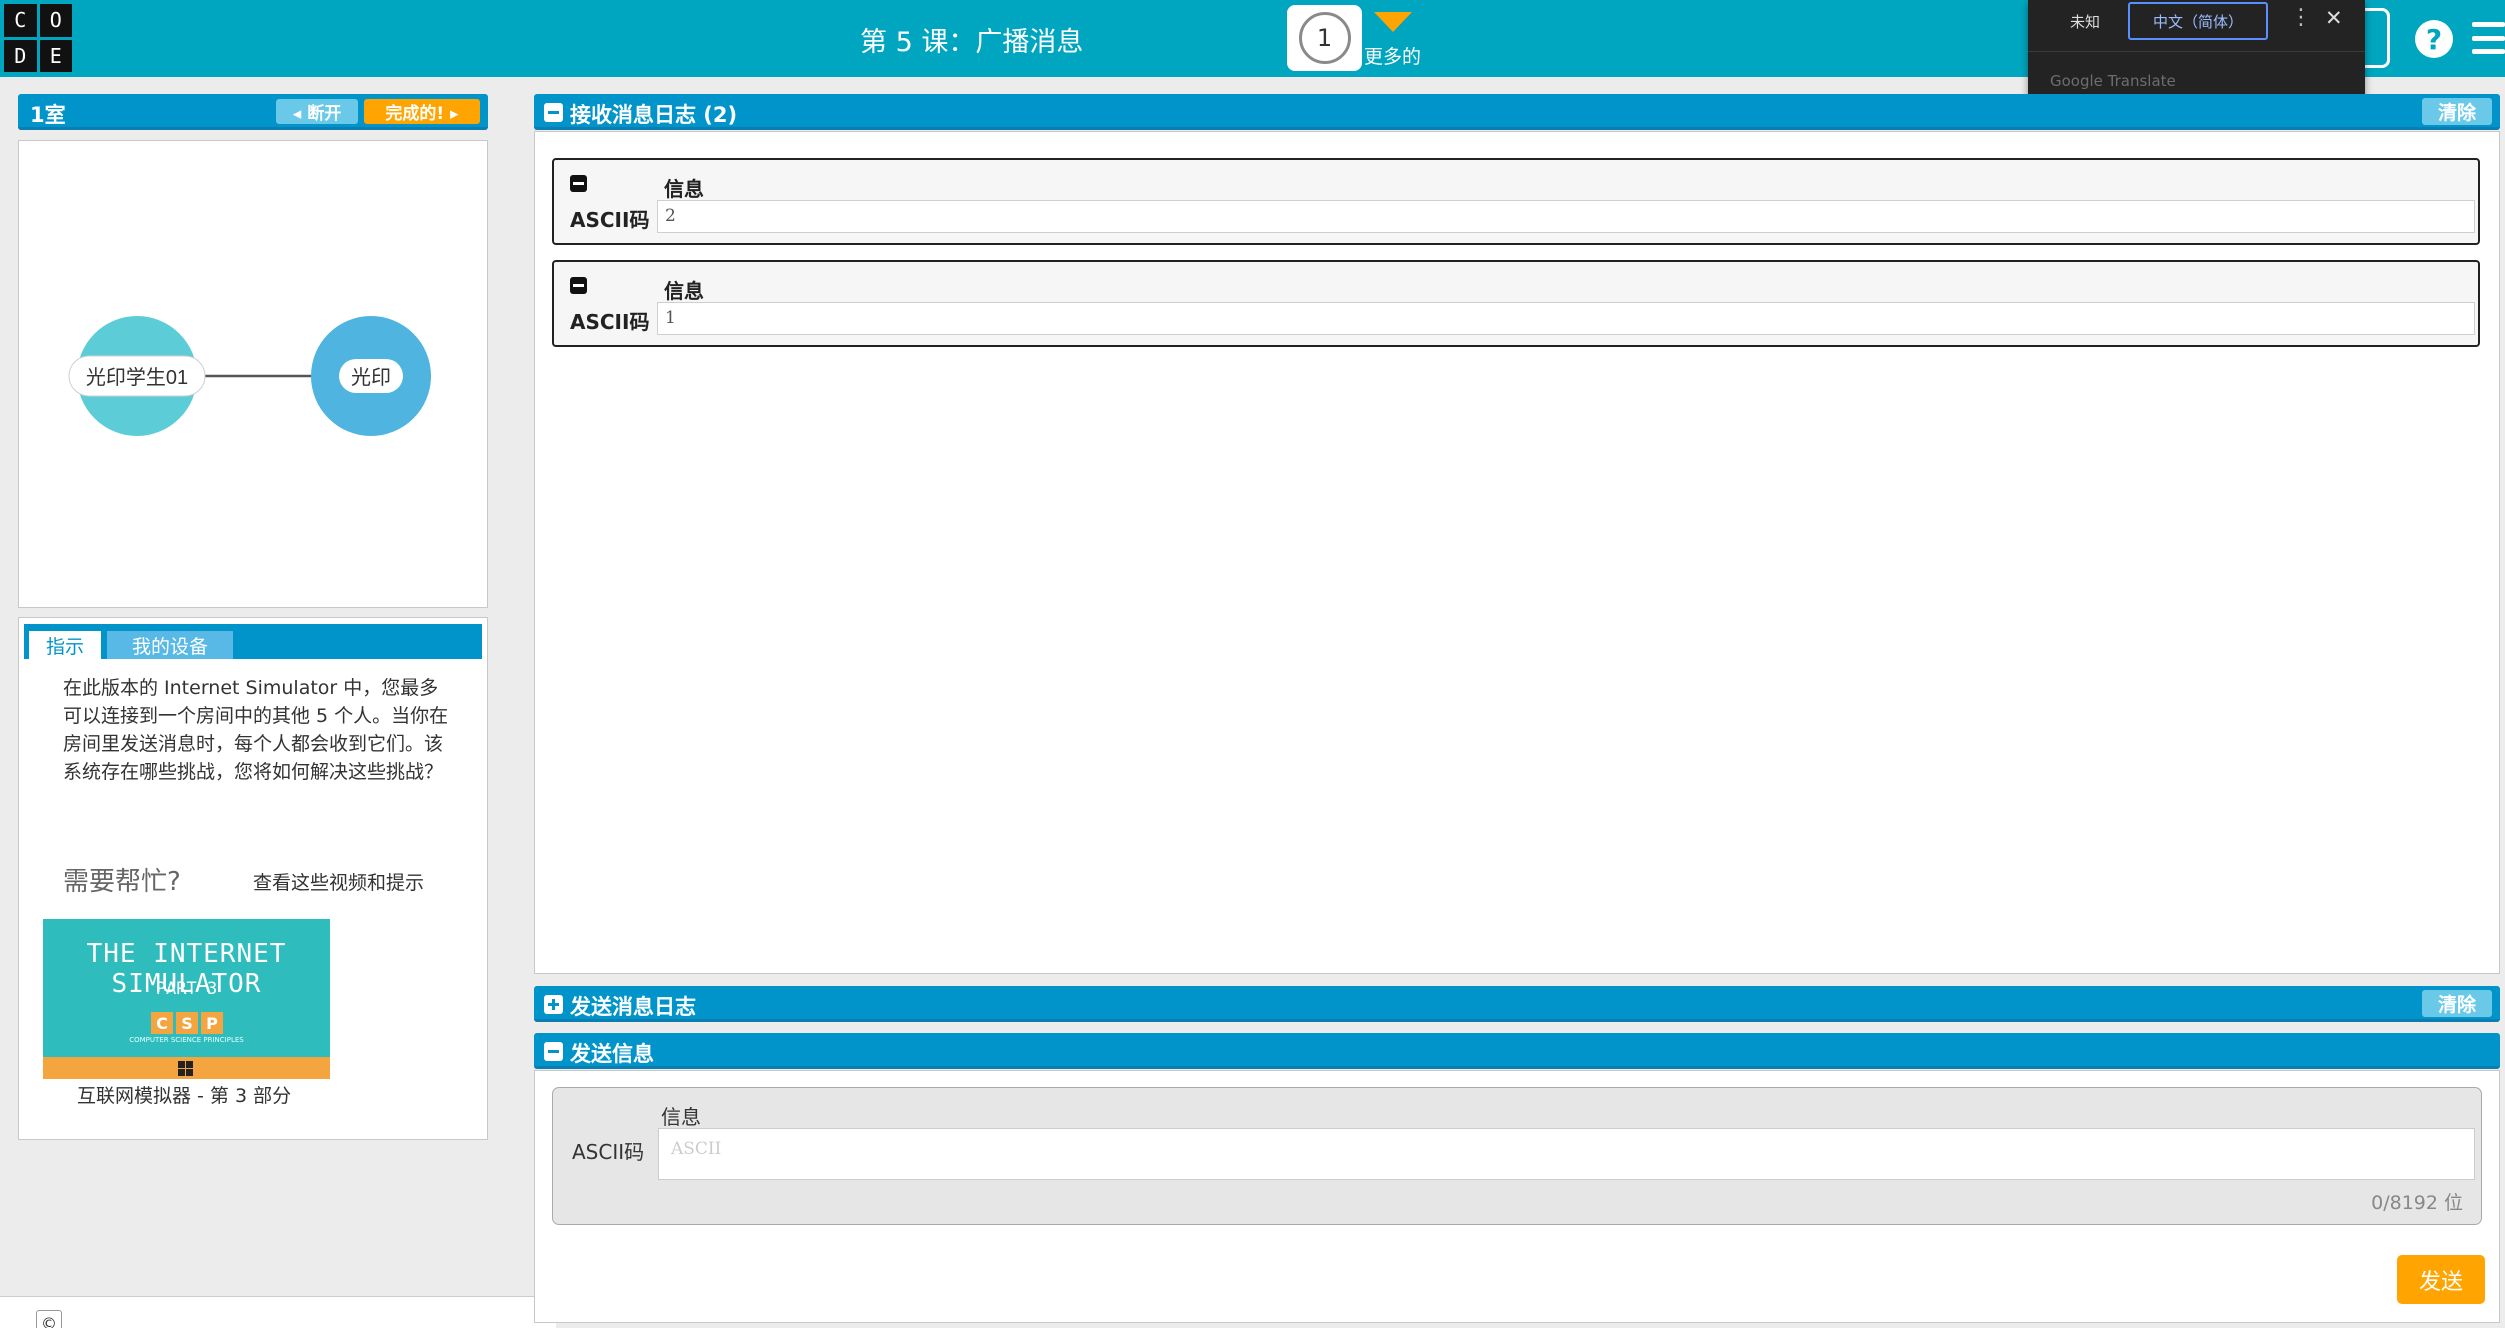 This screenshot has height=1328, width=2505. Describe the element at coordinates (186, 989) in the screenshot. I see `video-part: PART 3` at that location.